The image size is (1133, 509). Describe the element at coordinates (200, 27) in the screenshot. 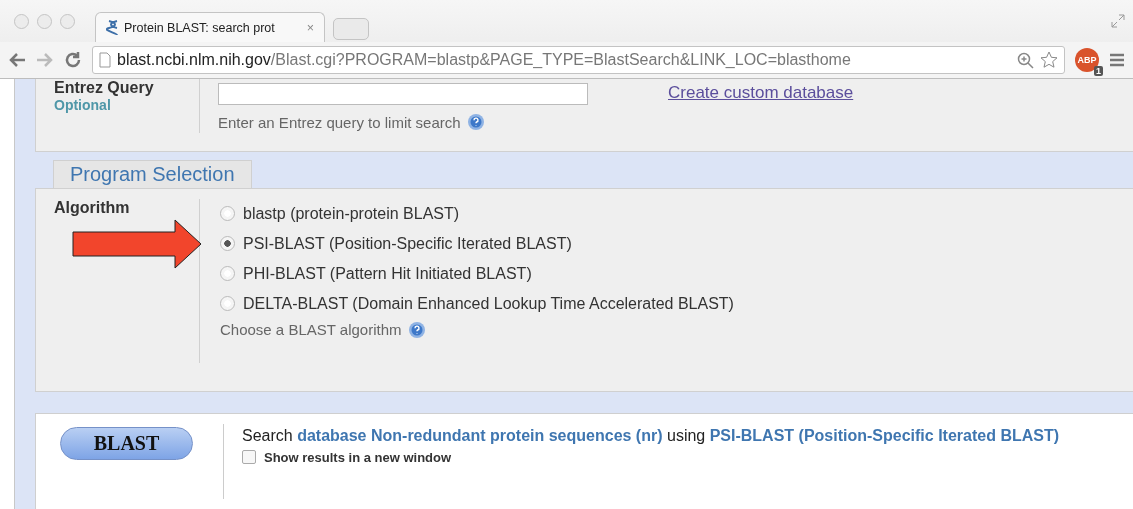

I see `tab-title: Protein BLAST: search prot` at that location.